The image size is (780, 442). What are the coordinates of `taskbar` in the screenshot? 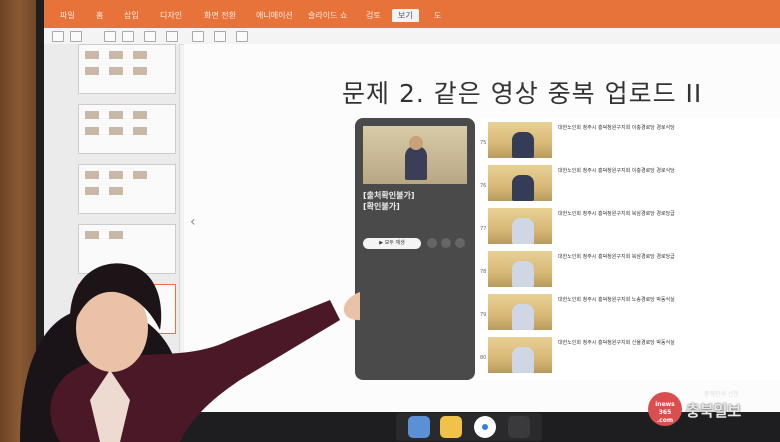 It's located at (469, 427).